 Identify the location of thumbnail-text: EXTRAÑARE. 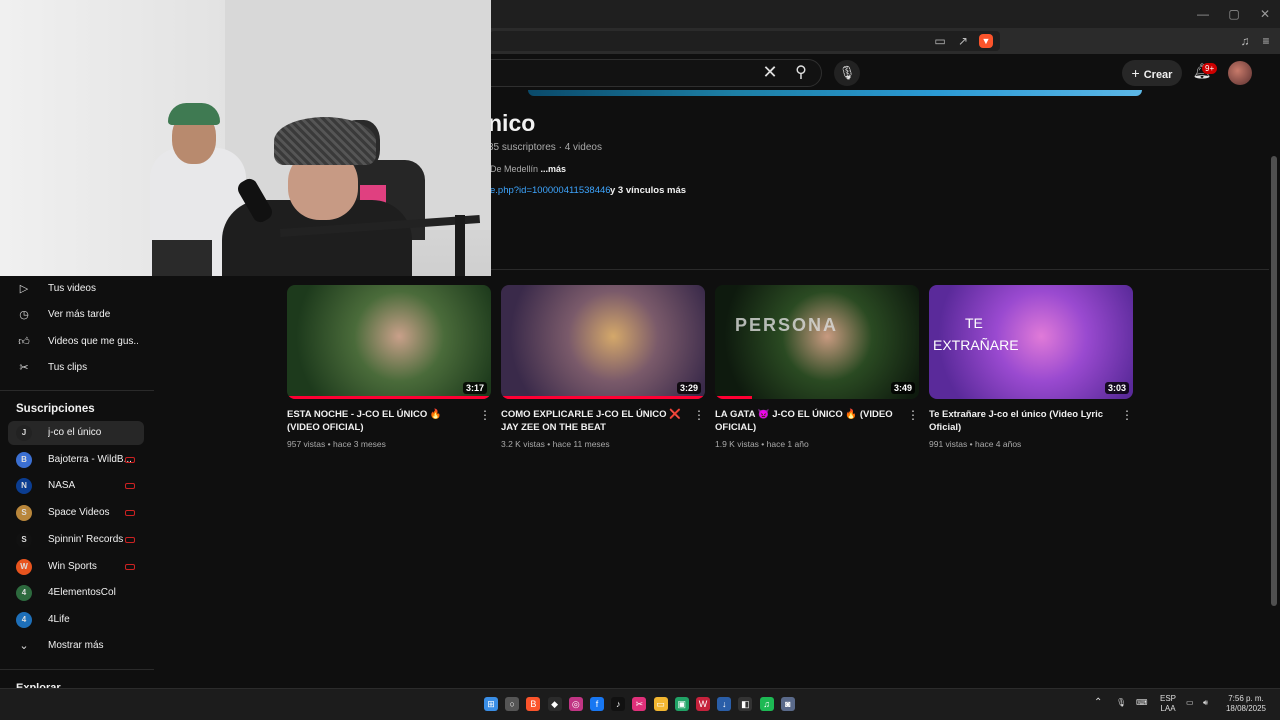
(976, 345).